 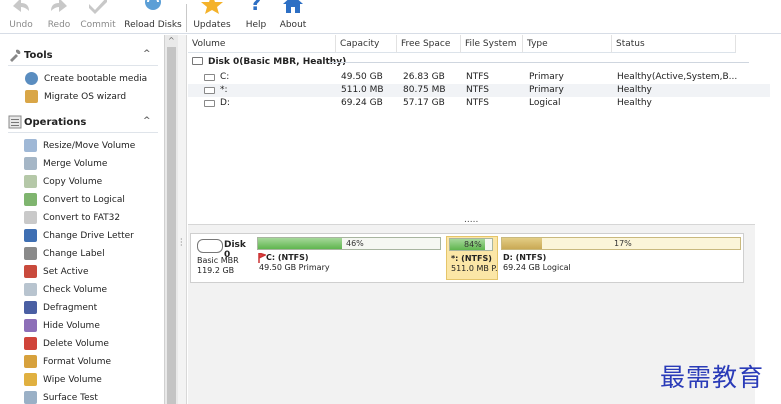 I want to click on sidebar-item-format-volume: Format Volume, so click(x=94, y=361).